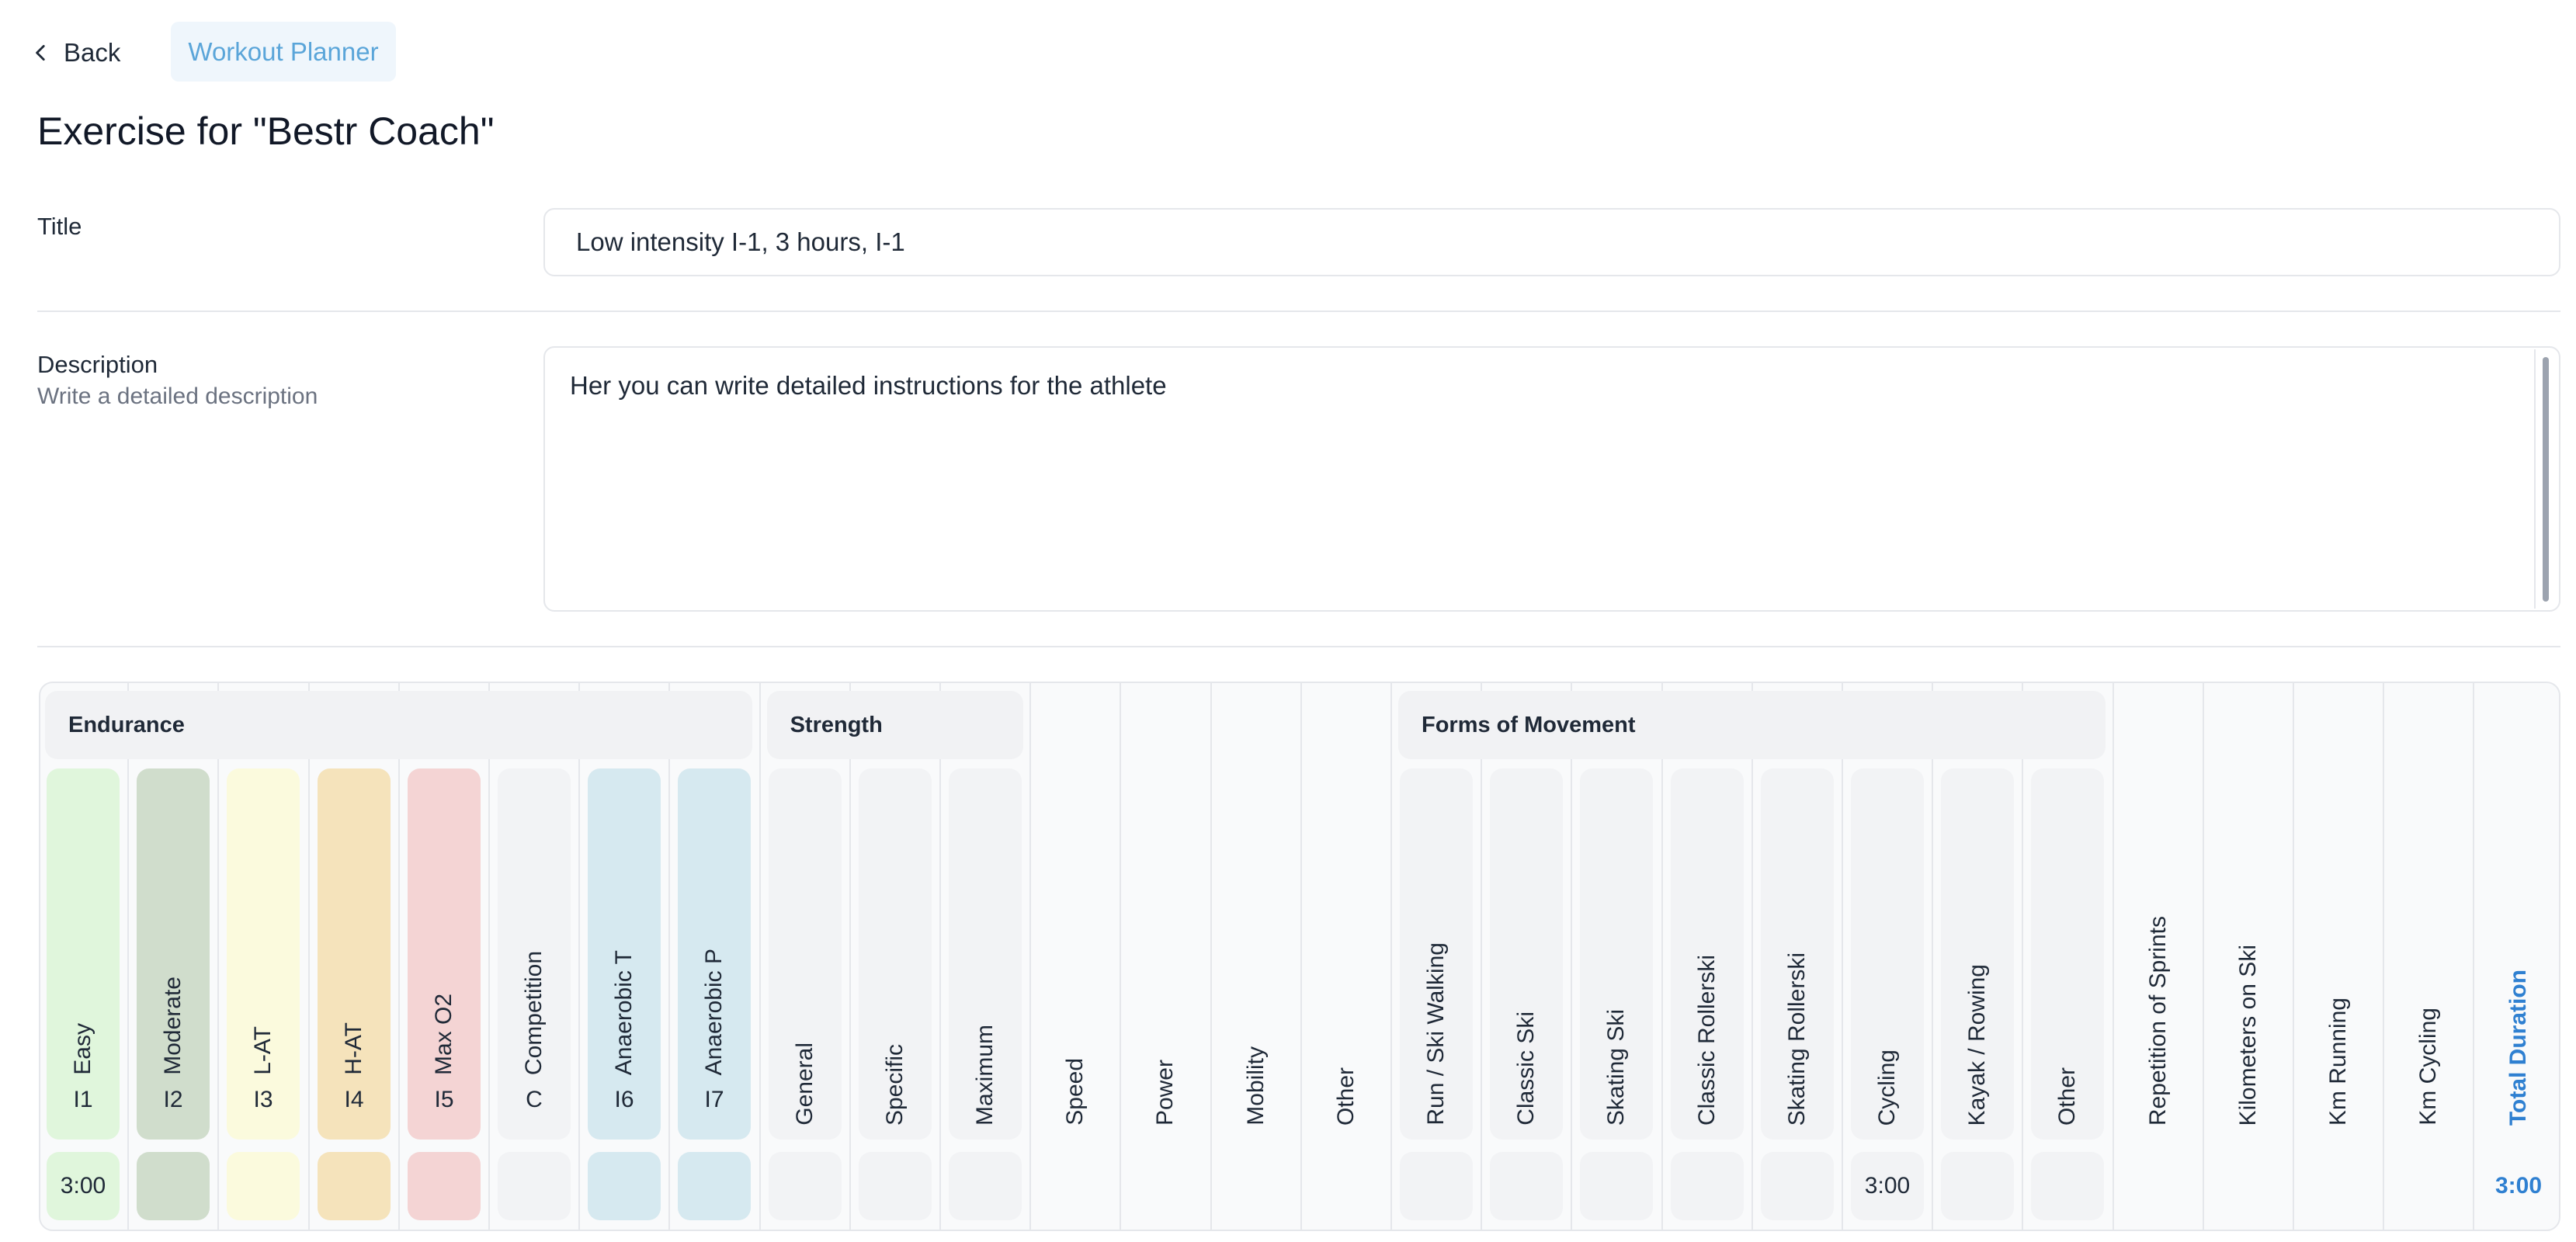  Describe the element at coordinates (173, 1186) in the screenshot. I see `duration-cell-moderate` at that location.